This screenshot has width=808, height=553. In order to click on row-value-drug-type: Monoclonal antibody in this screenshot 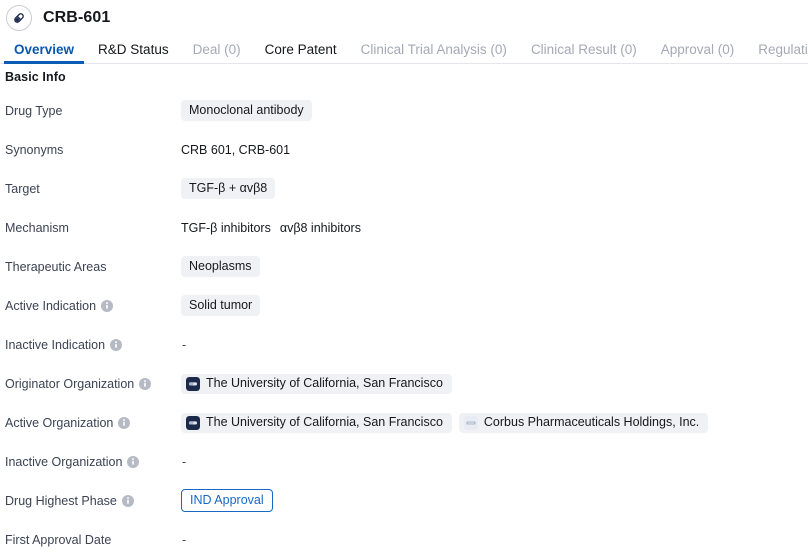, I will do `click(494, 110)`.